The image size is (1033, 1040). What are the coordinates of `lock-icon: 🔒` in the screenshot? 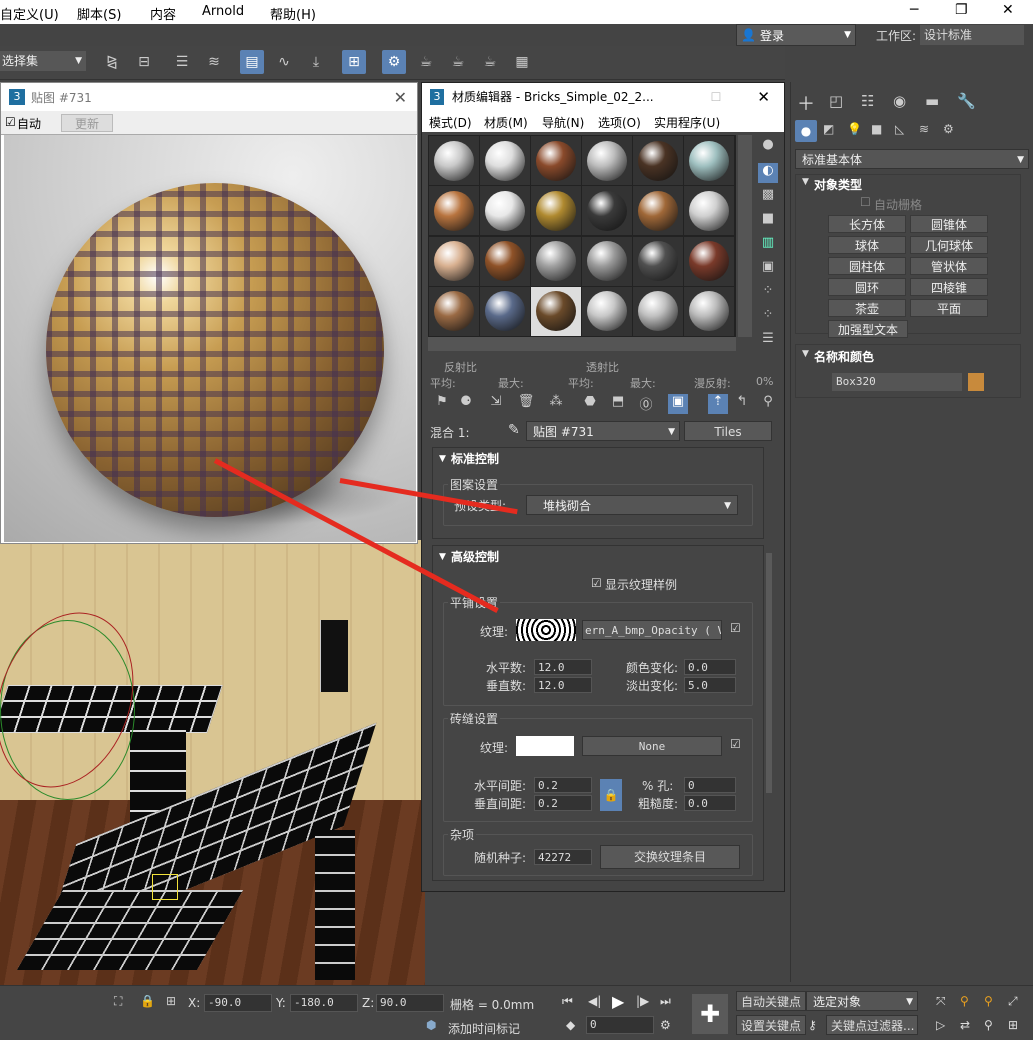 It's located at (611, 795).